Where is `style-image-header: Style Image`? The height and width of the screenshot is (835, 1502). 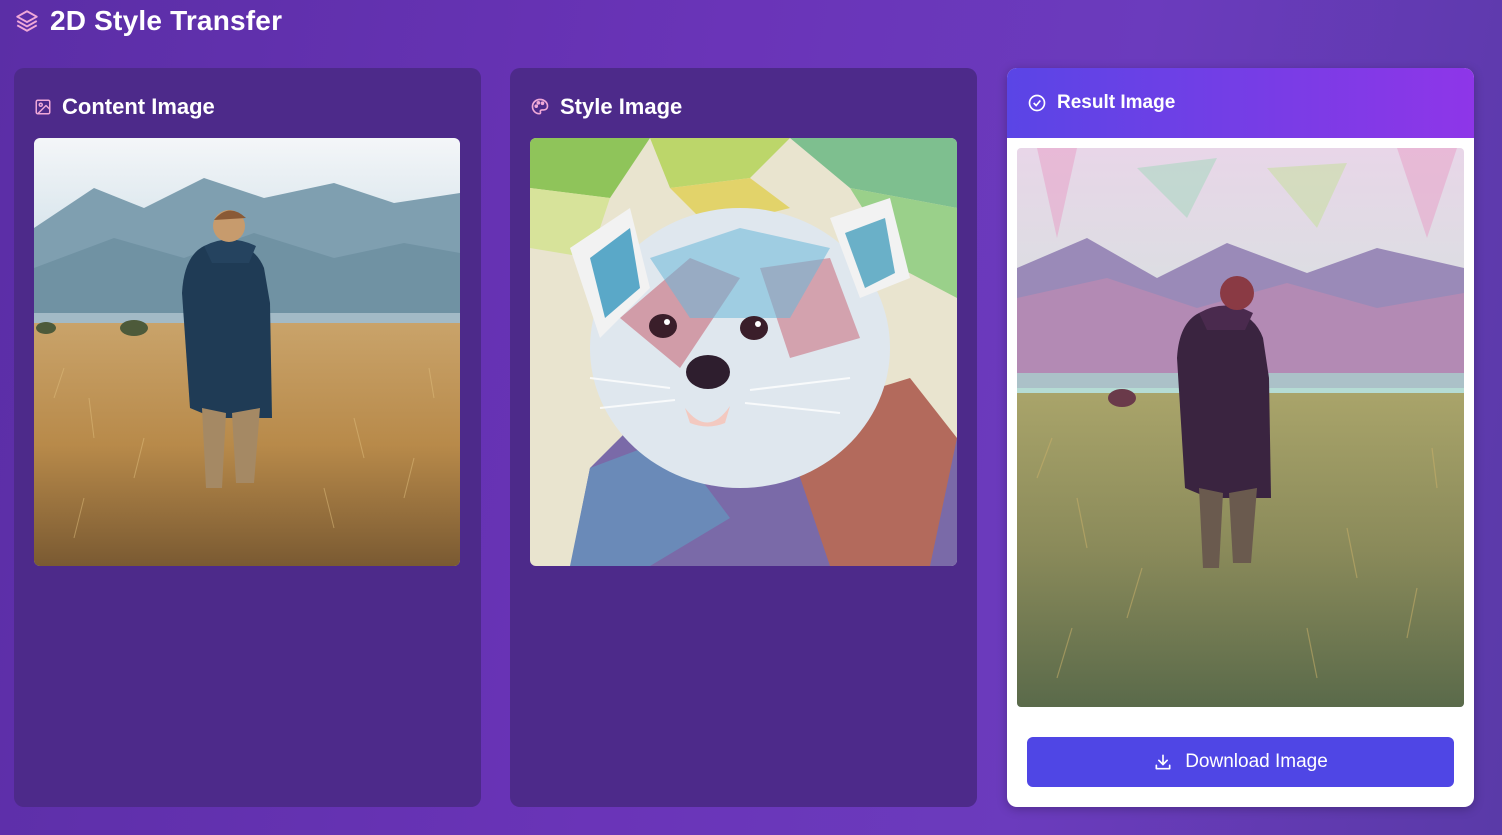 style-image-header: Style Image is located at coordinates (606, 107).